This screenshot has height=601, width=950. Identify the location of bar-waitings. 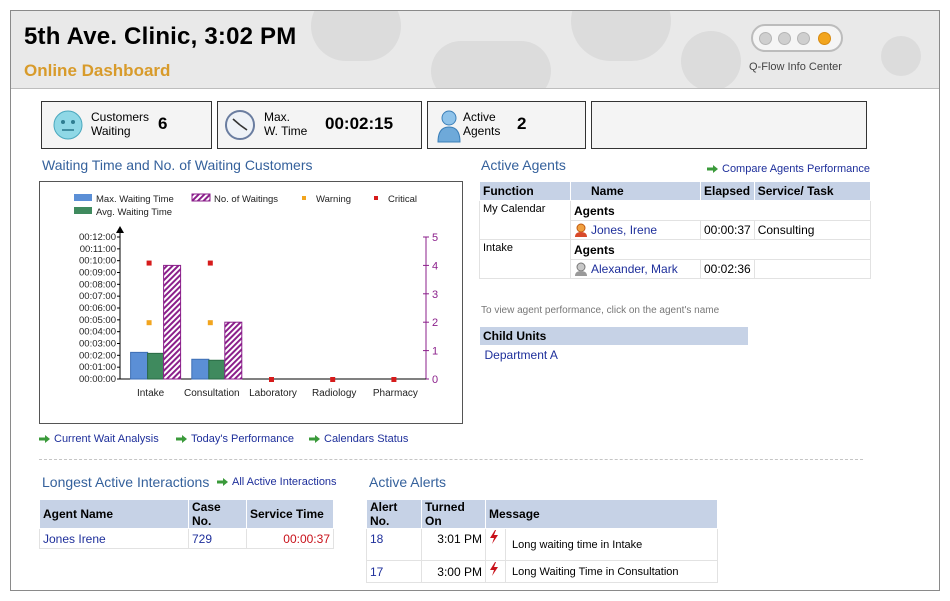
(172, 322).